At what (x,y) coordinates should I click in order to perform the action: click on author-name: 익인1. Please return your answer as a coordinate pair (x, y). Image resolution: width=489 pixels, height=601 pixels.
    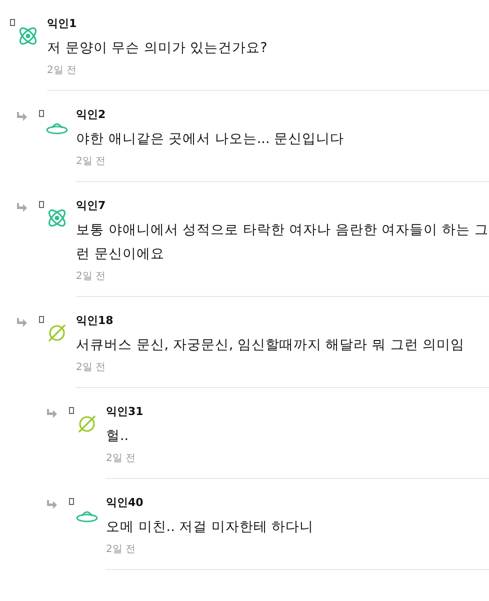
    Looking at the image, I should click on (62, 23).